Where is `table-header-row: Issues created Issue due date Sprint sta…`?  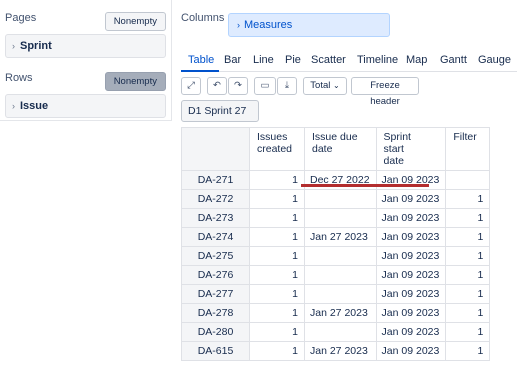
table-header-row: Issues created Issue due date Sprint sta… is located at coordinates (336, 149).